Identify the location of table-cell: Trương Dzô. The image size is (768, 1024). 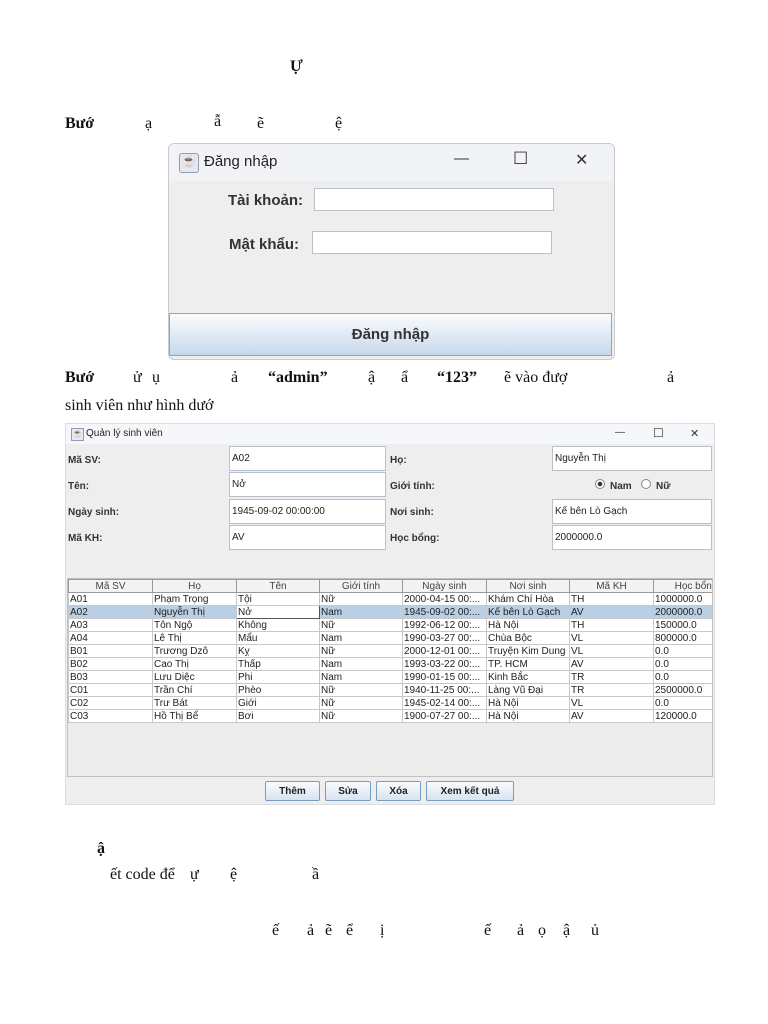
(194, 651).